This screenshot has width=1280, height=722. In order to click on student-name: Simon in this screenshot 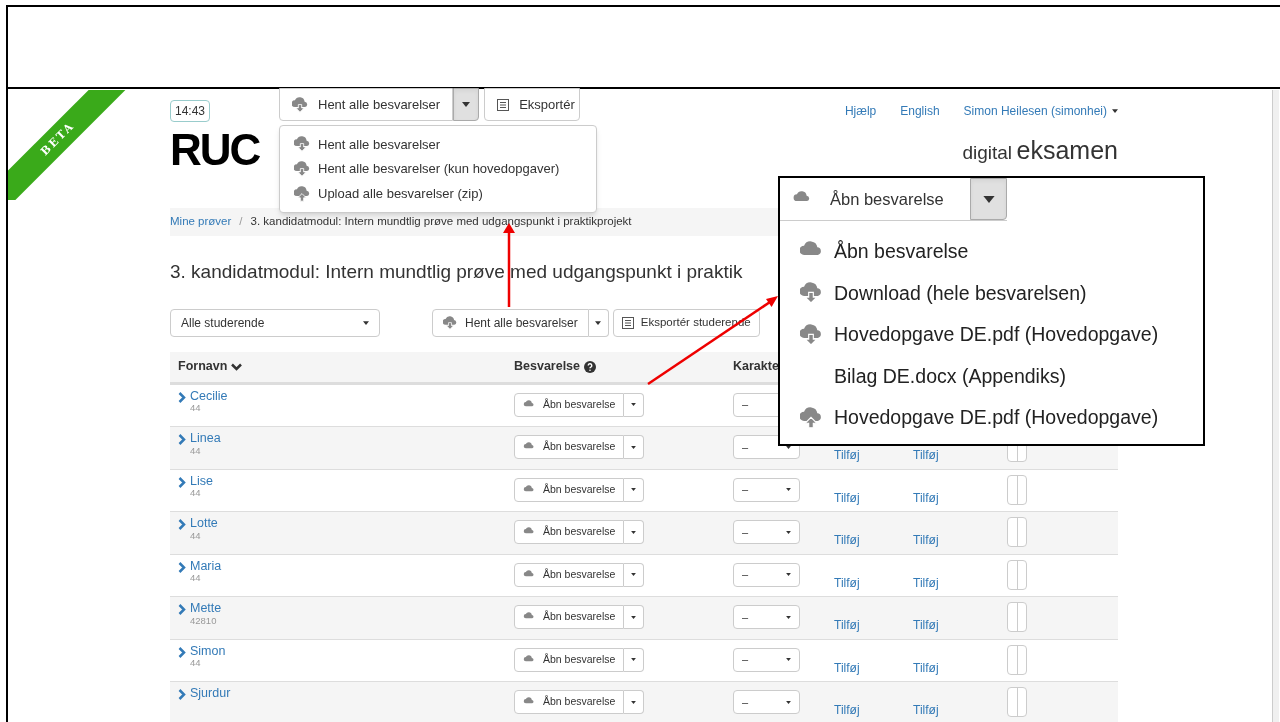, I will do `click(208, 651)`.